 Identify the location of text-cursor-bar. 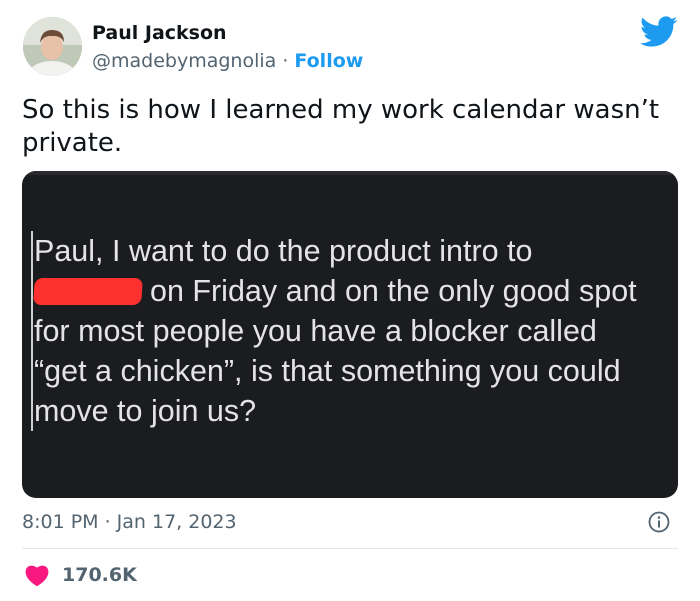
(32, 331).